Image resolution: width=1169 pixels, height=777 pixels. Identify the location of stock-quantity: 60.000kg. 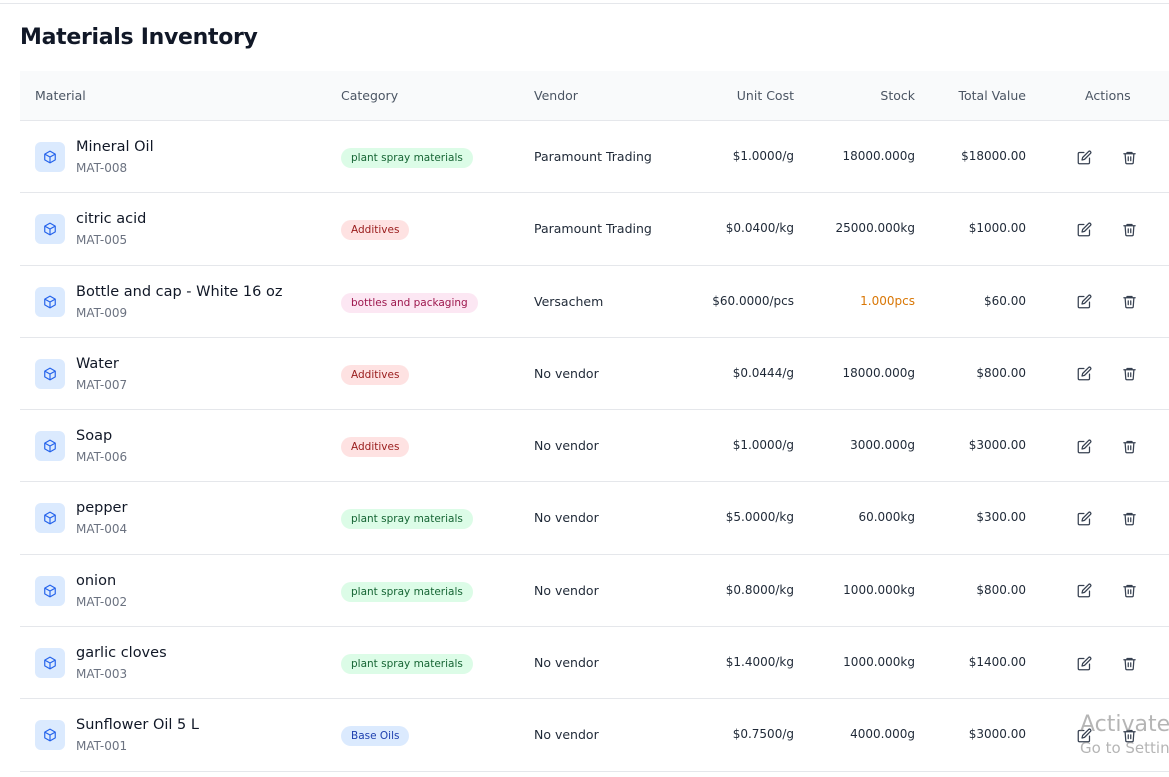
(886, 517).